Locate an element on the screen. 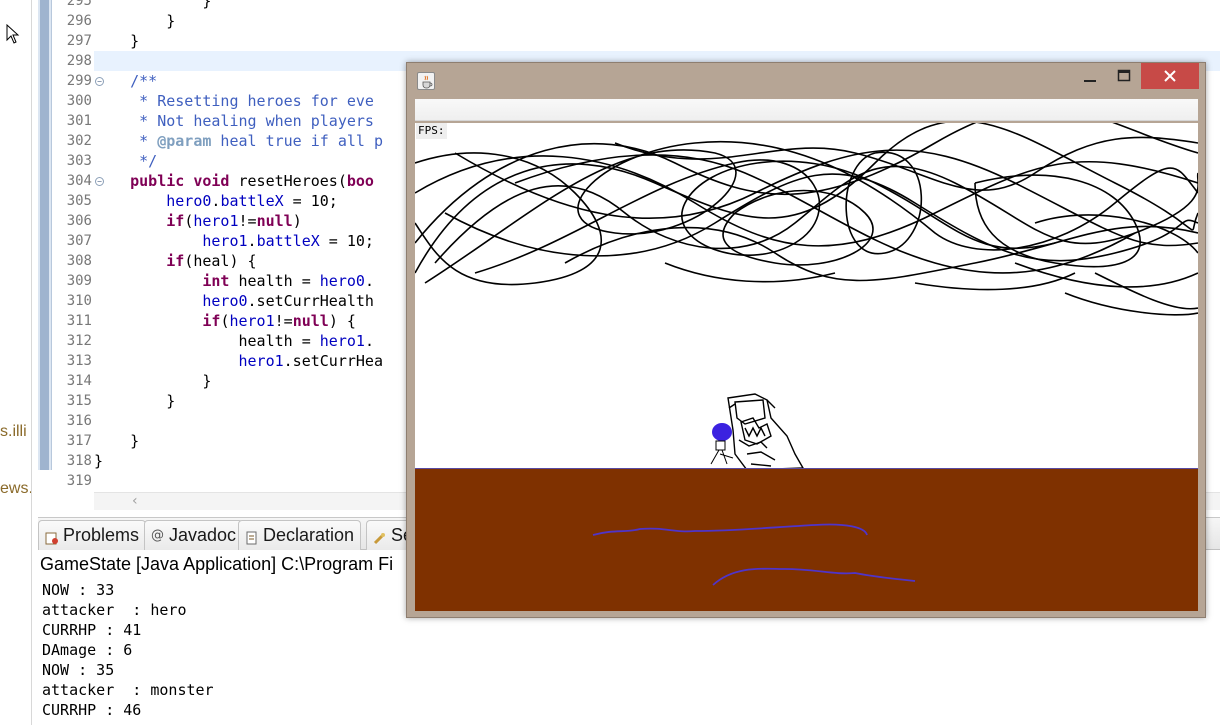 This screenshot has height=725, width=1220. console-line: CURRHP : 46 is located at coordinates (92, 710).